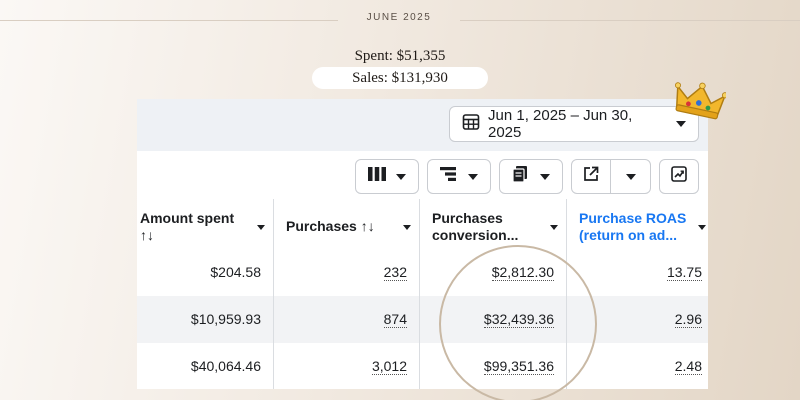 This screenshot has width=800, height=400. I want to click on table-row: $10,959.93 874 $32,439.36 2.96, so click(422, 319).